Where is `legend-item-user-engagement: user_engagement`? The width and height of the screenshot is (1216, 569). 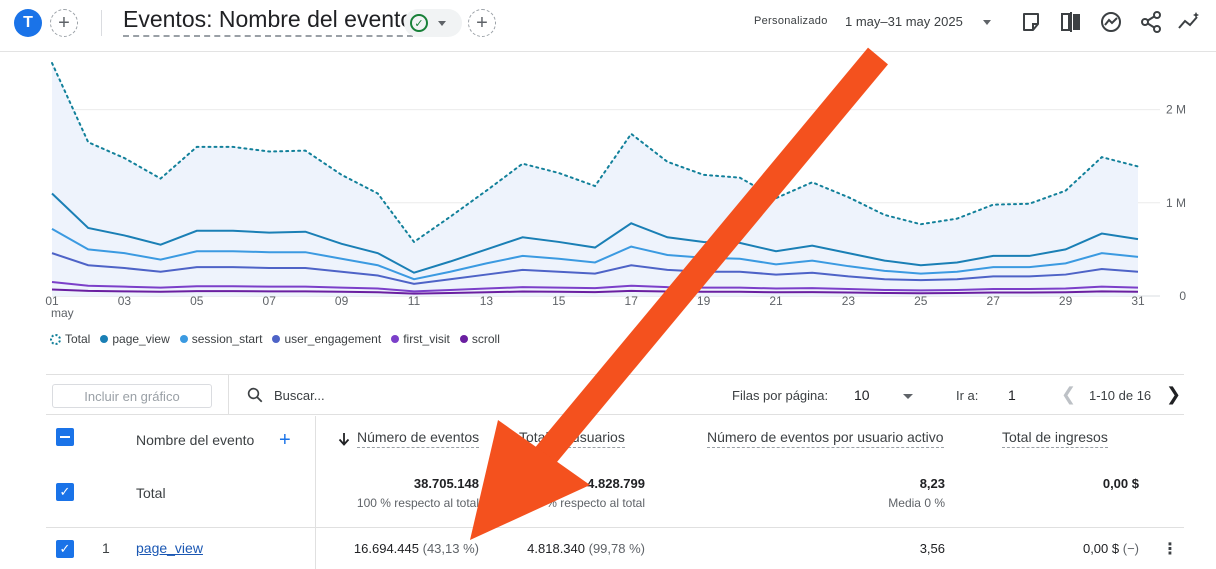
legend-item-user-engagement: user_engagement is located at coordinates (326, 339).